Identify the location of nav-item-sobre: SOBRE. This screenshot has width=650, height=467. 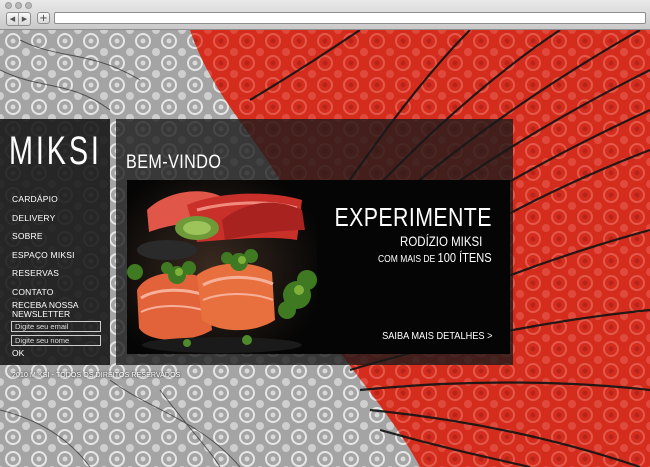
(43, 240).